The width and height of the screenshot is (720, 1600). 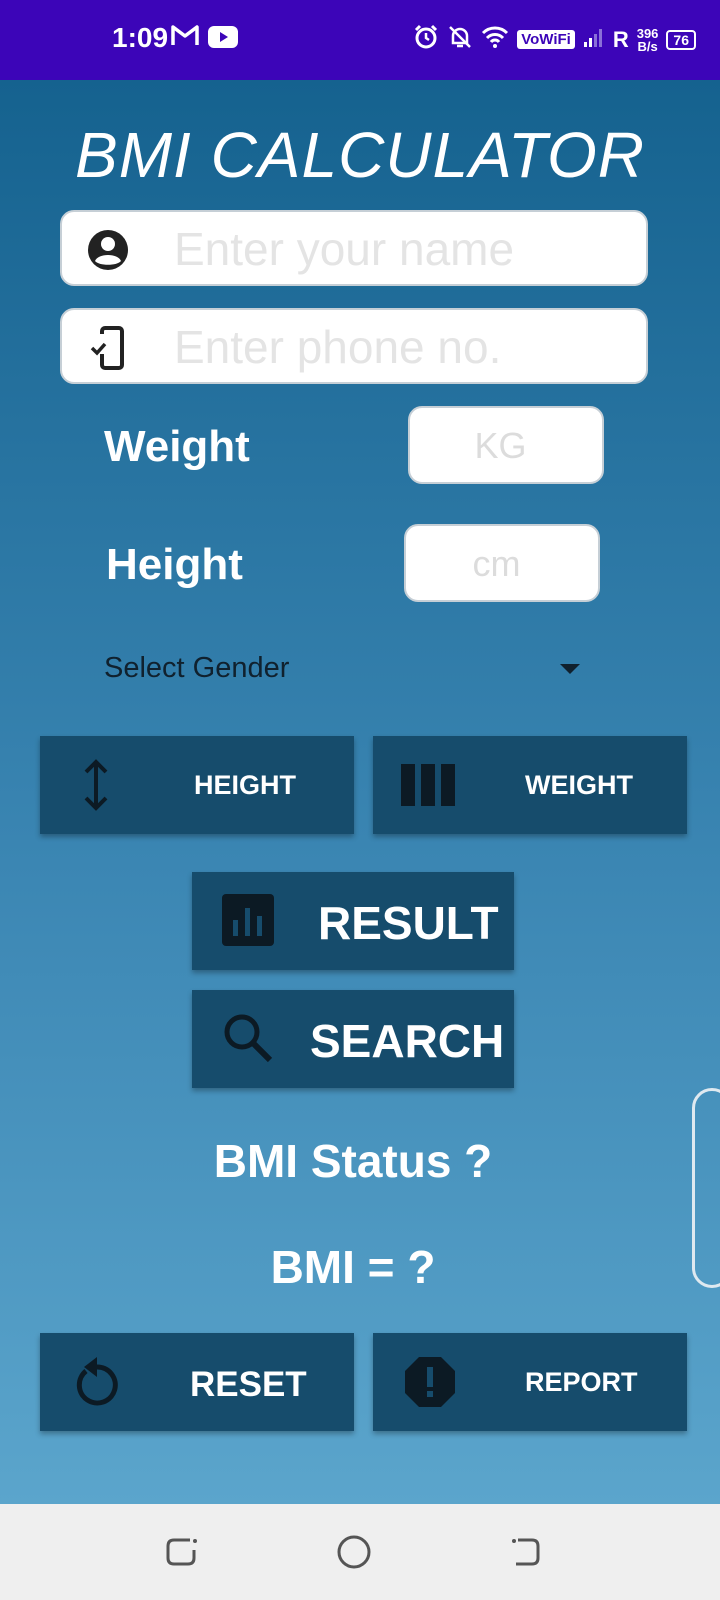 What do you see at coordinates (97, 1384) in the screenshot?
I see `refresh-icon` at bounding box center [97, 1384].